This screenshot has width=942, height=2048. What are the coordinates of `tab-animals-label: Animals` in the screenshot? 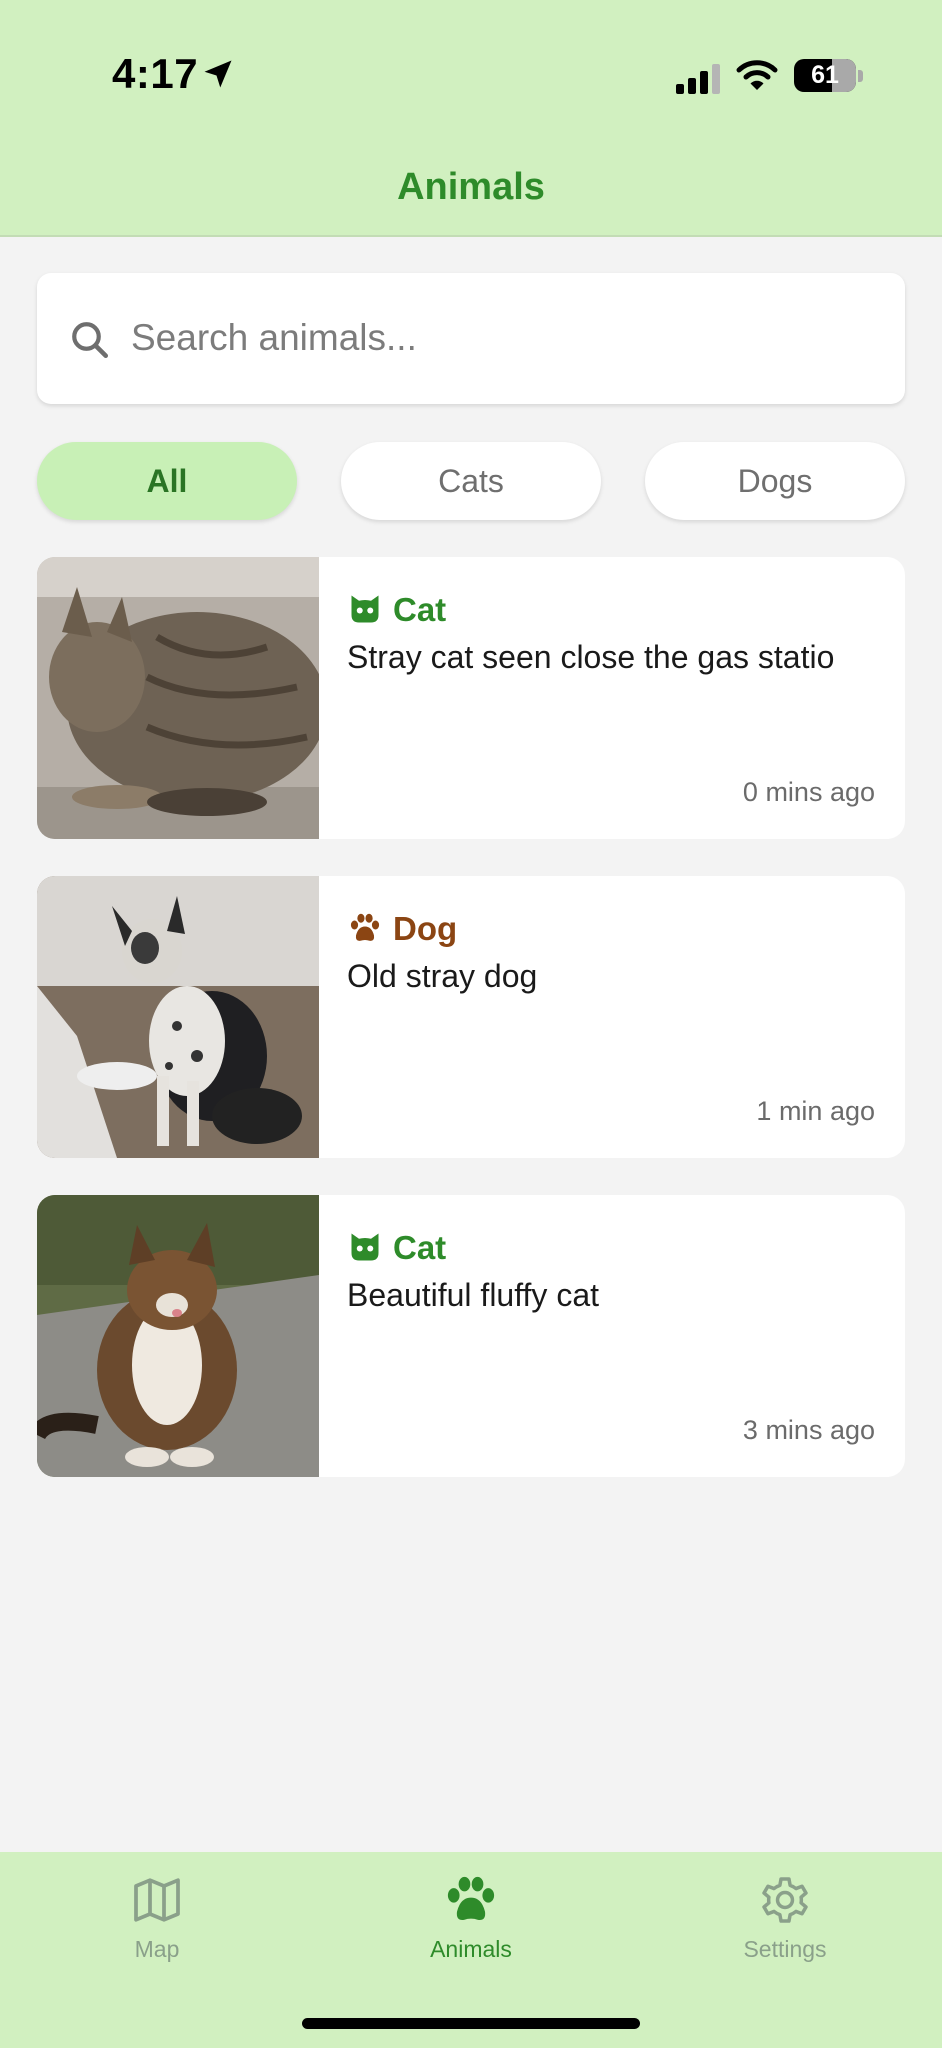 It's located at (471, 1949).